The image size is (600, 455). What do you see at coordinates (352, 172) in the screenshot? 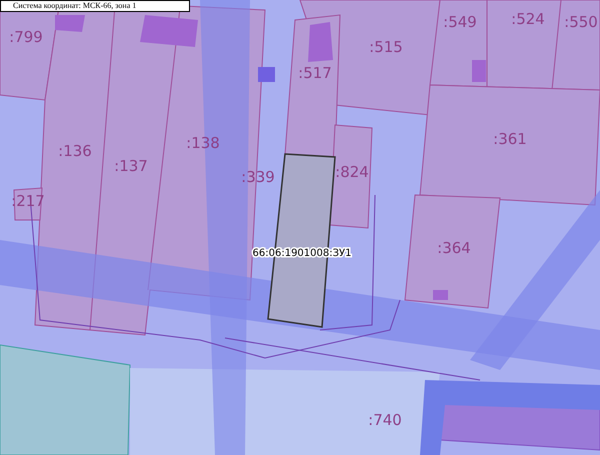
I see `parcel-number: :824` at bounding box center [352, 172].